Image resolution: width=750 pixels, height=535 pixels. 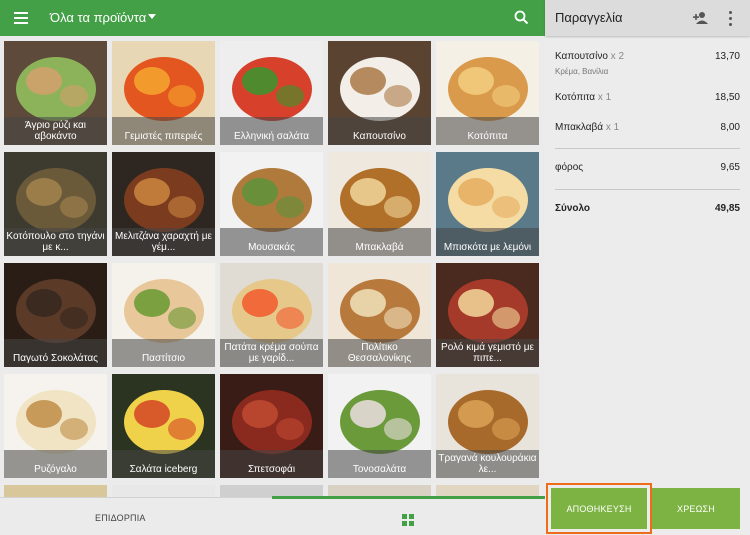 I want to click on category-dropdown: Όλα τα προϊόντα, so click(x=103, y=17).